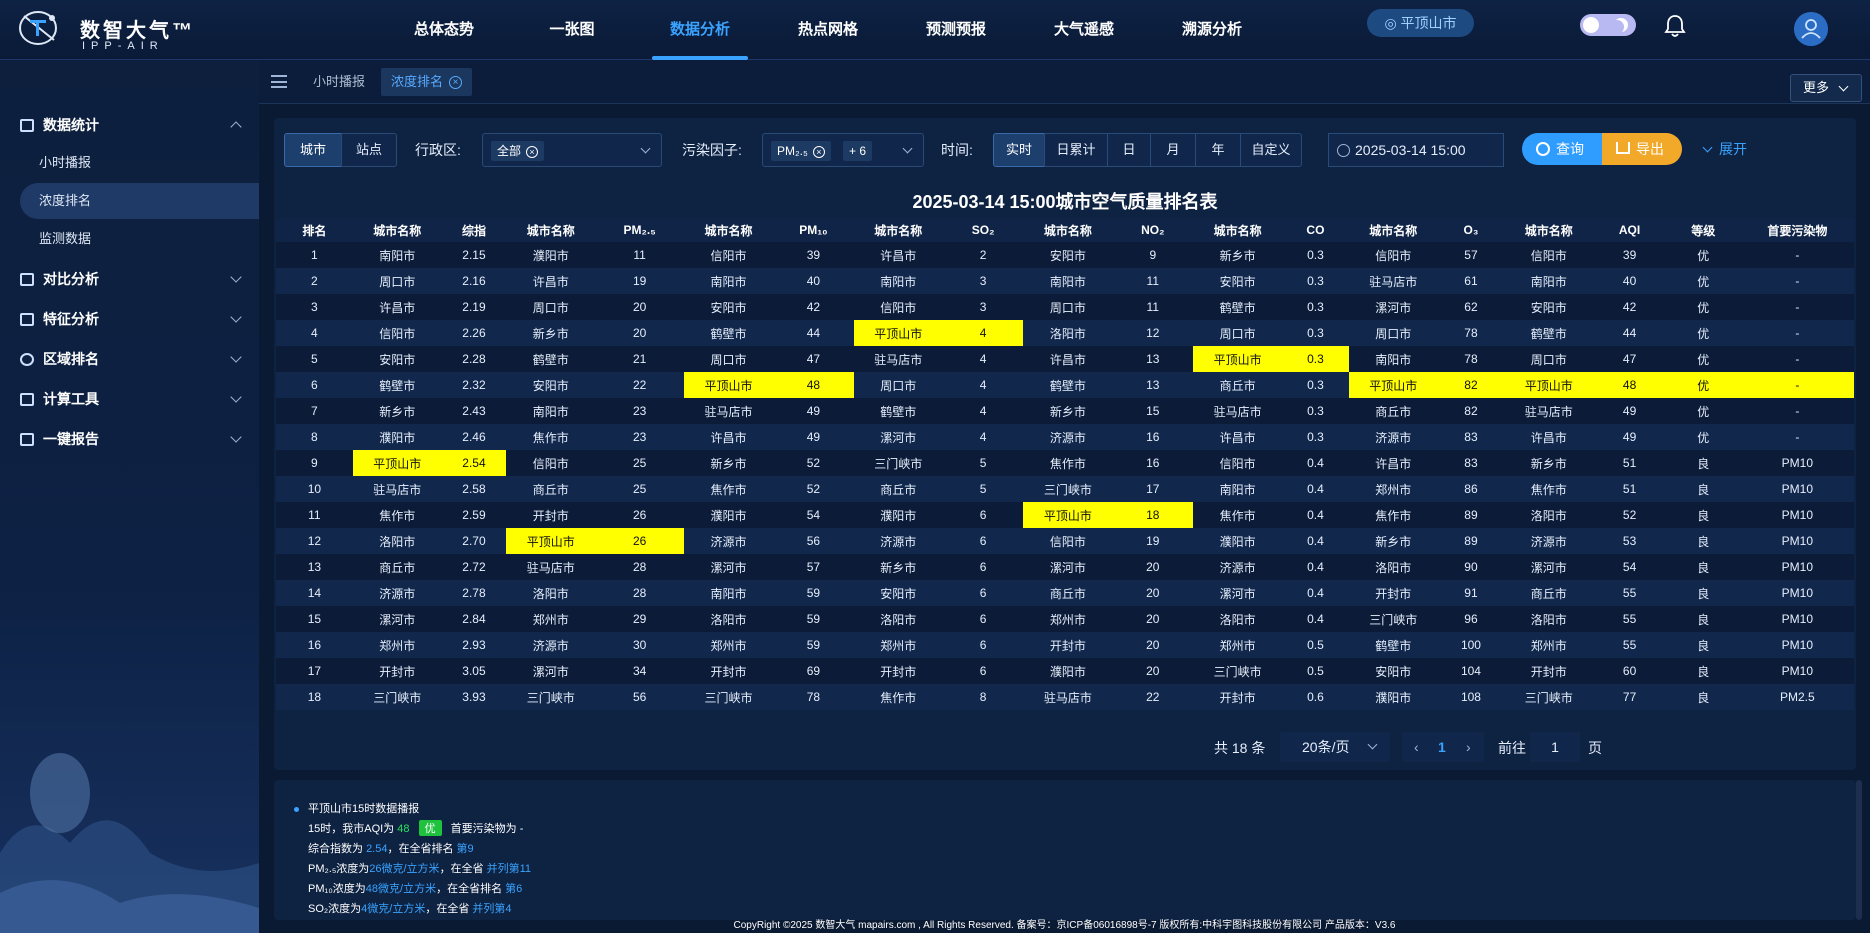 This screenshot has width=1870, height=933. What do you see at coordinates (1212, 30) in the screenshot?
I see `nav-source-analysis: 溯源分析` at bounding box center [1212, 30].